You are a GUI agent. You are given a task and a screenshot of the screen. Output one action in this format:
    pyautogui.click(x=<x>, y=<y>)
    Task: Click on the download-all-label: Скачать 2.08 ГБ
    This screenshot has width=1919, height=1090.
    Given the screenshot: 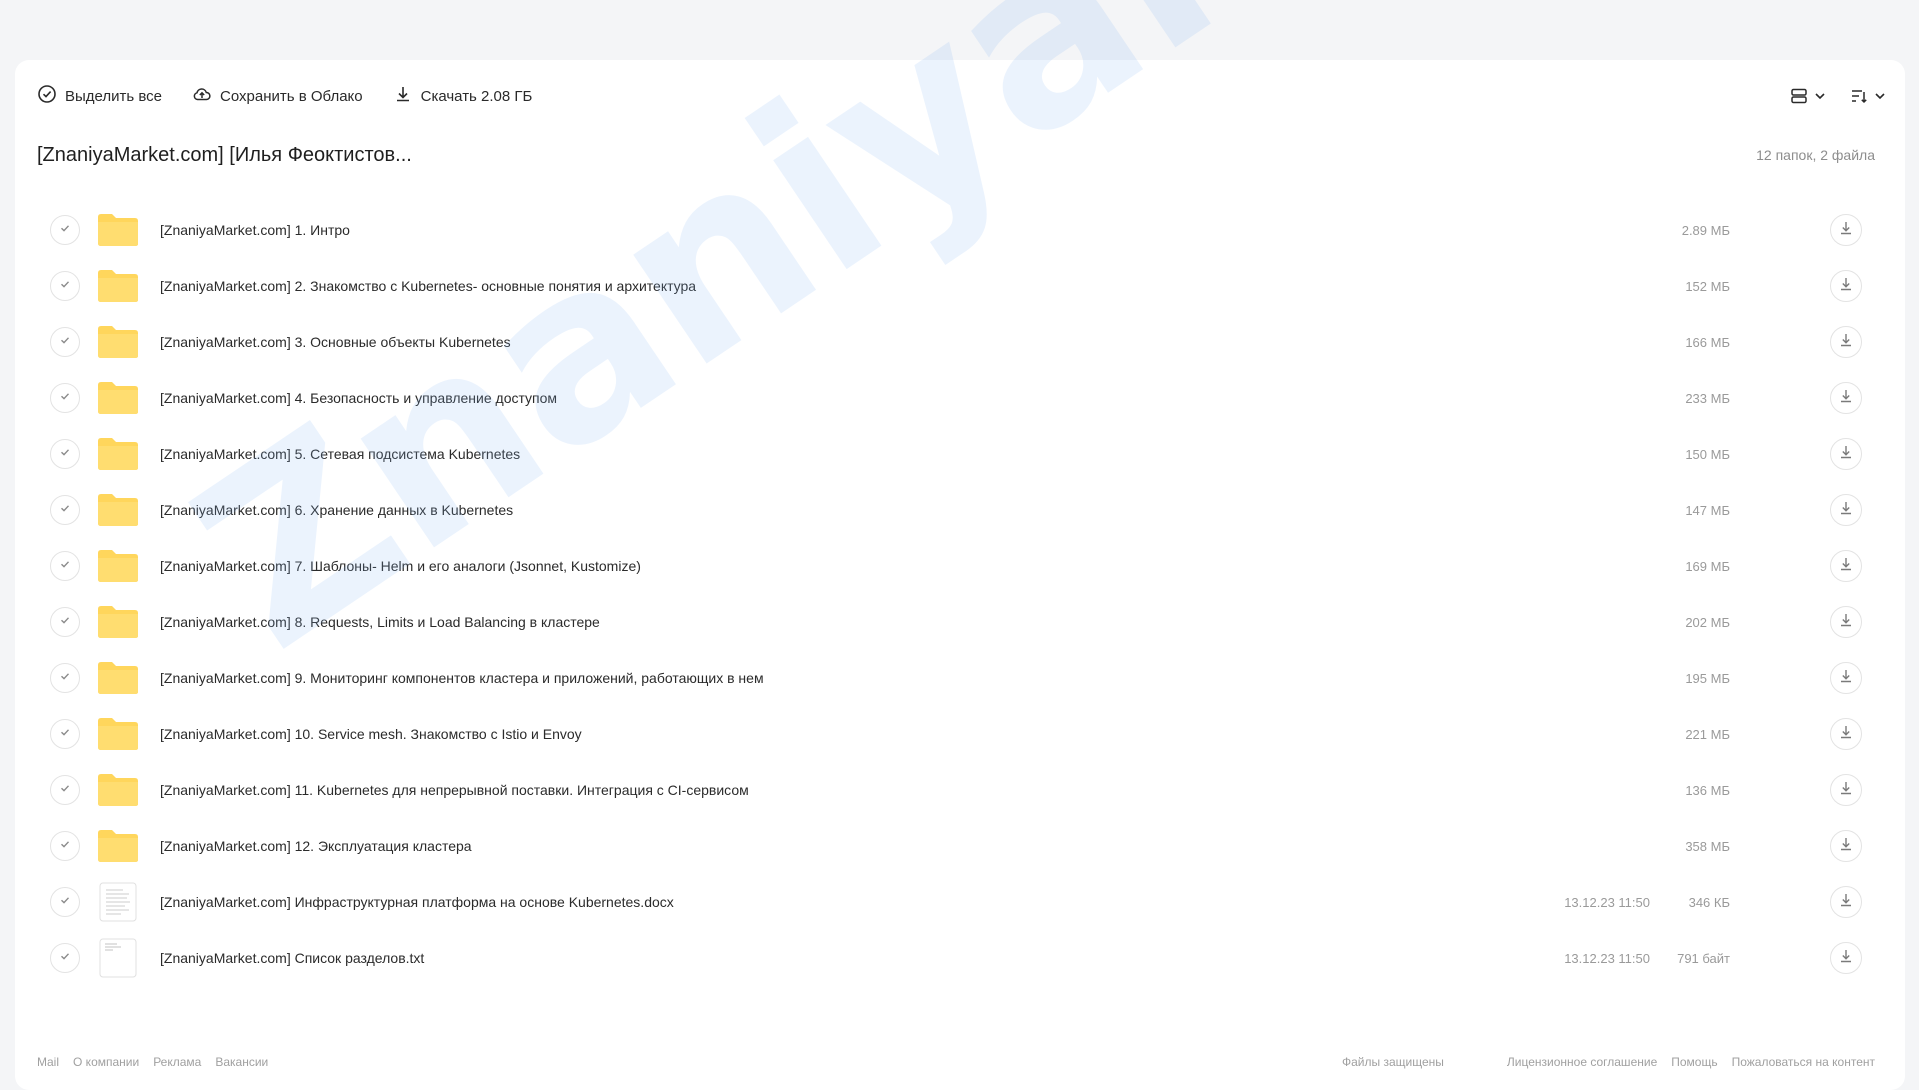 What is the action you would take?
    pyautogui.click(x=476, y=96)
    